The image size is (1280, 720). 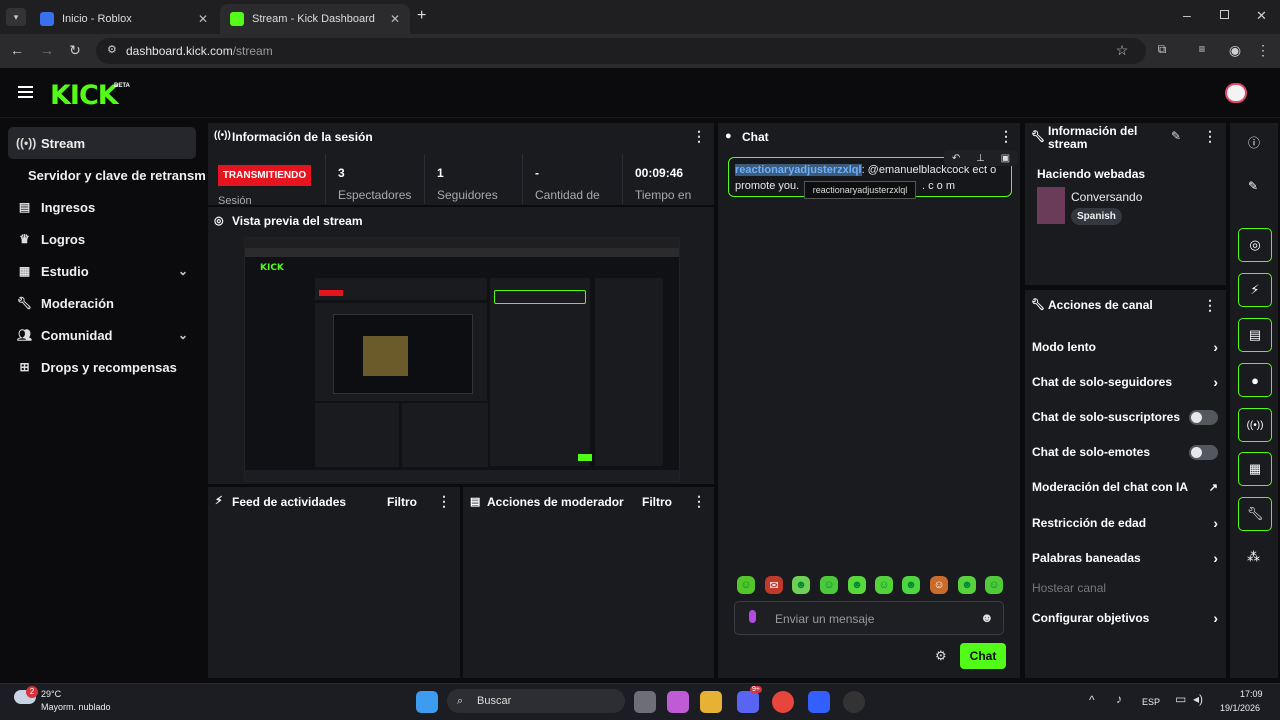 What do you see at coordinates (1213, 487) in the screenshot?
I see `external-link-icon: ↗` at bounding box center [1213, 487].